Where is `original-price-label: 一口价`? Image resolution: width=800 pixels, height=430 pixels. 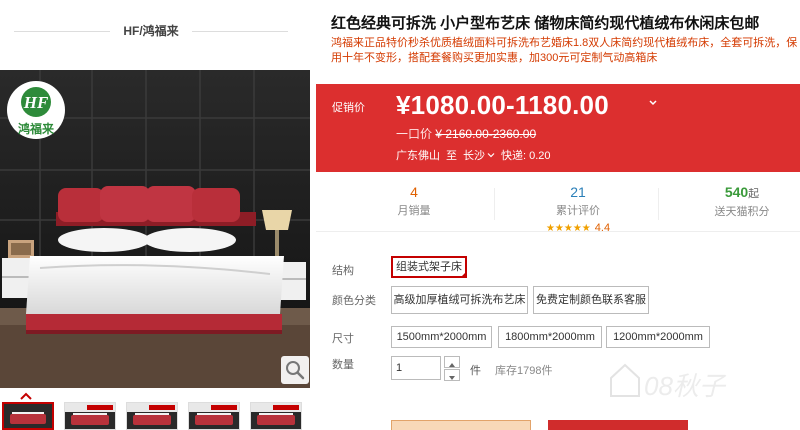 original-price-label: 一口价 is located at coordinates (414, 134).